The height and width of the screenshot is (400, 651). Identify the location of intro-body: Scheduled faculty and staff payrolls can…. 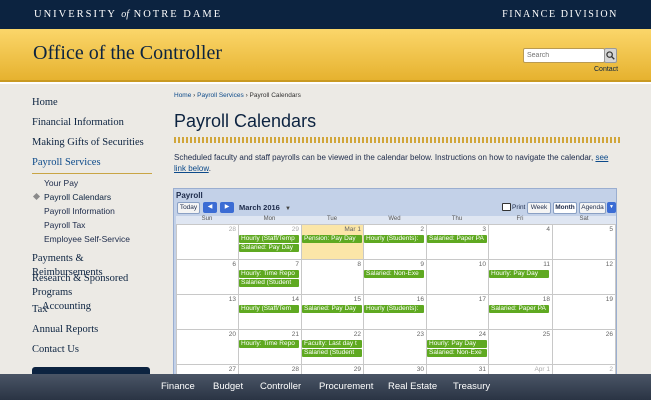
(385, 157).